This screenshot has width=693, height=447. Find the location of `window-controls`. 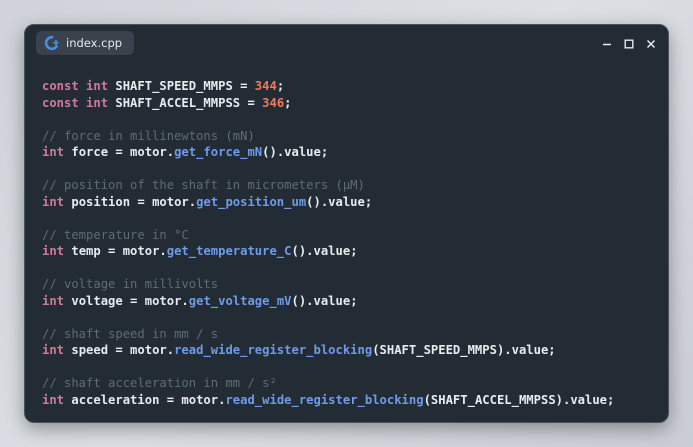

window-controls is located at coordinates (629, 44).